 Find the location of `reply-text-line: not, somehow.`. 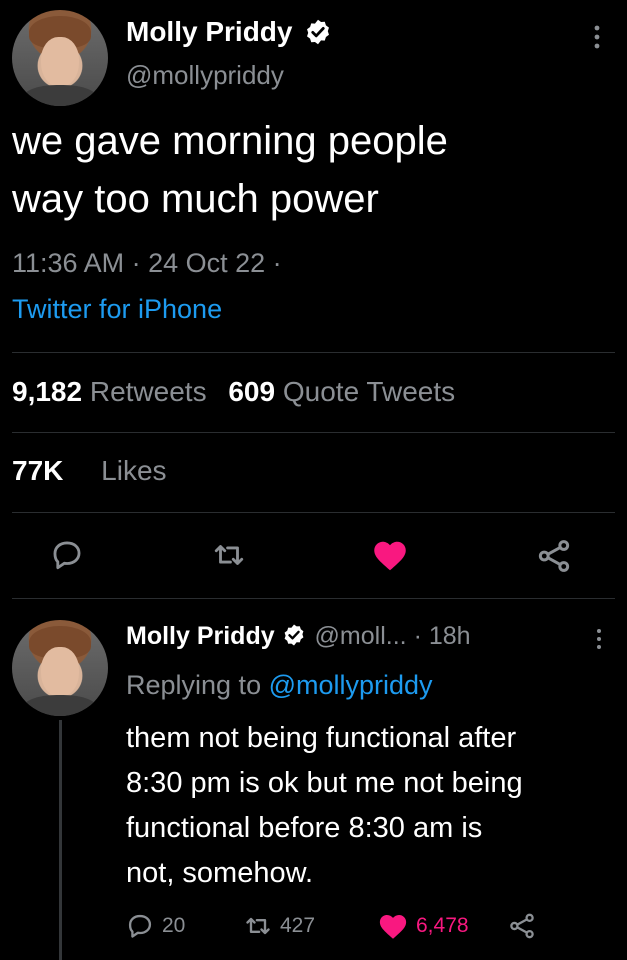

reply-text-line: not, somehow. is located at coordinates (219, 873).